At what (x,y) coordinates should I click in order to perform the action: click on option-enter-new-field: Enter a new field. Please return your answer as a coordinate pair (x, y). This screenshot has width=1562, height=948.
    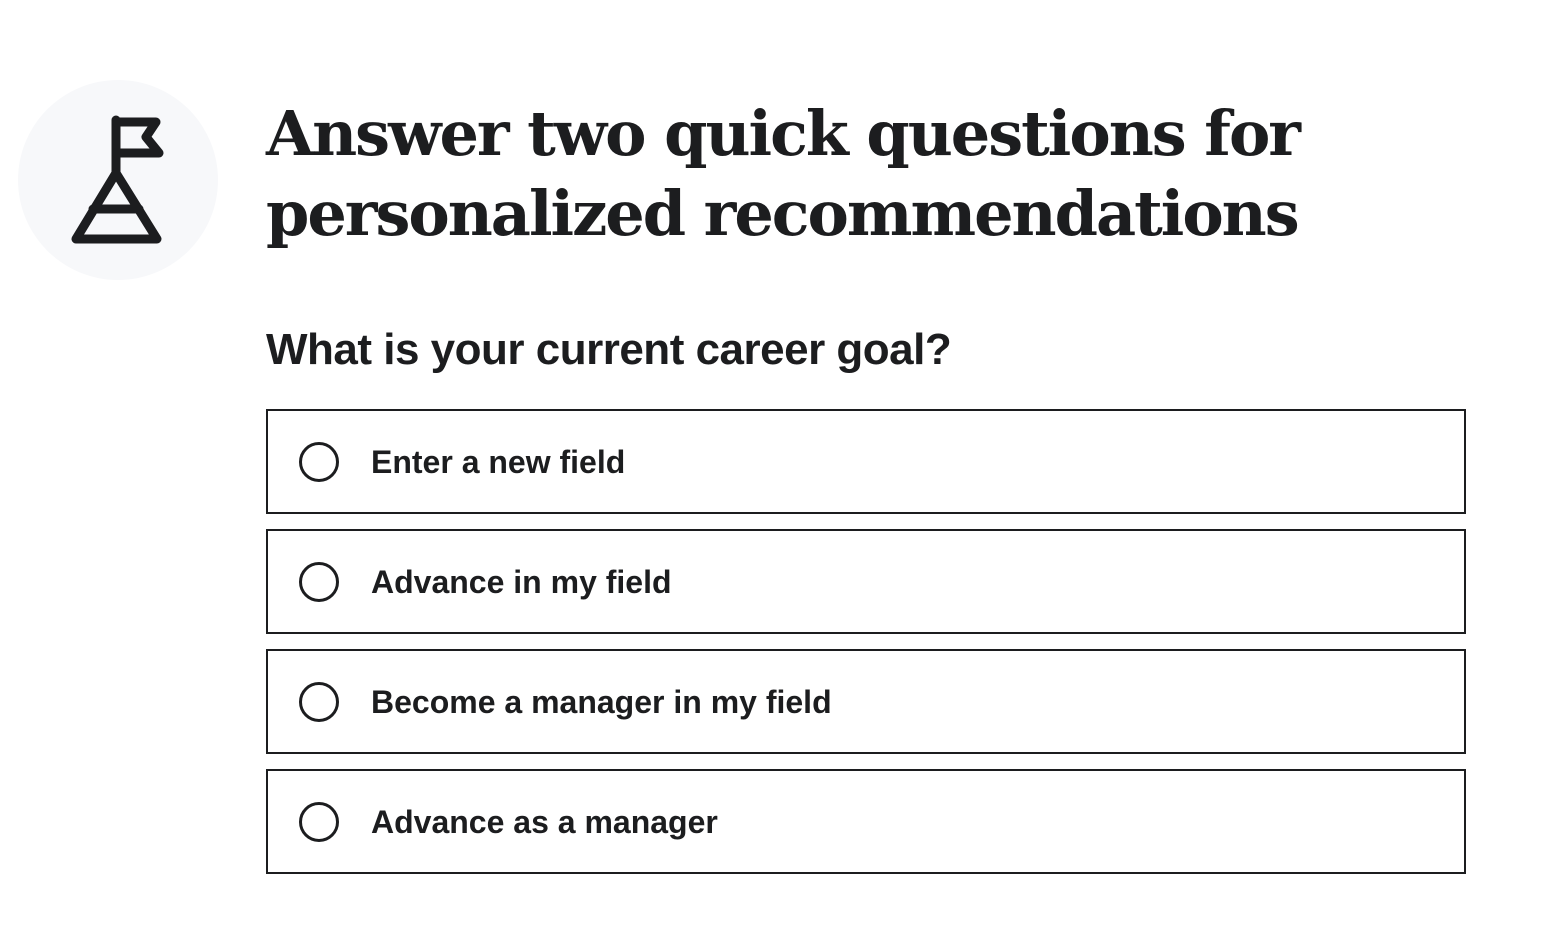
    Looking at the image, I should click on (866, 461).